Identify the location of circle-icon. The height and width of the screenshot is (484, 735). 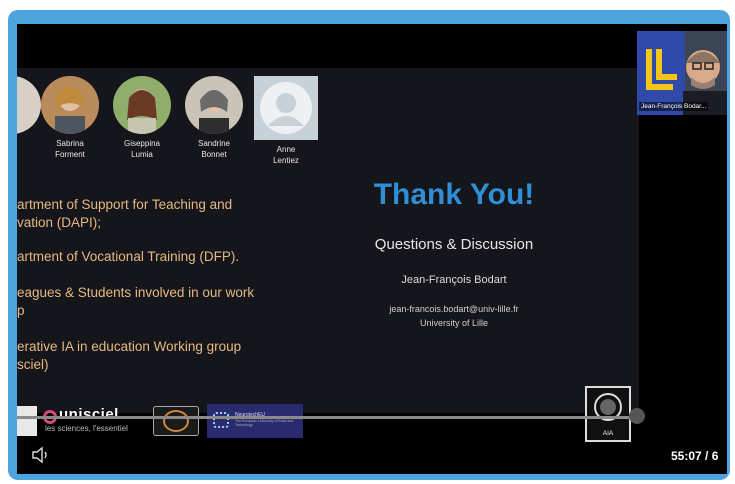
(176, 421).